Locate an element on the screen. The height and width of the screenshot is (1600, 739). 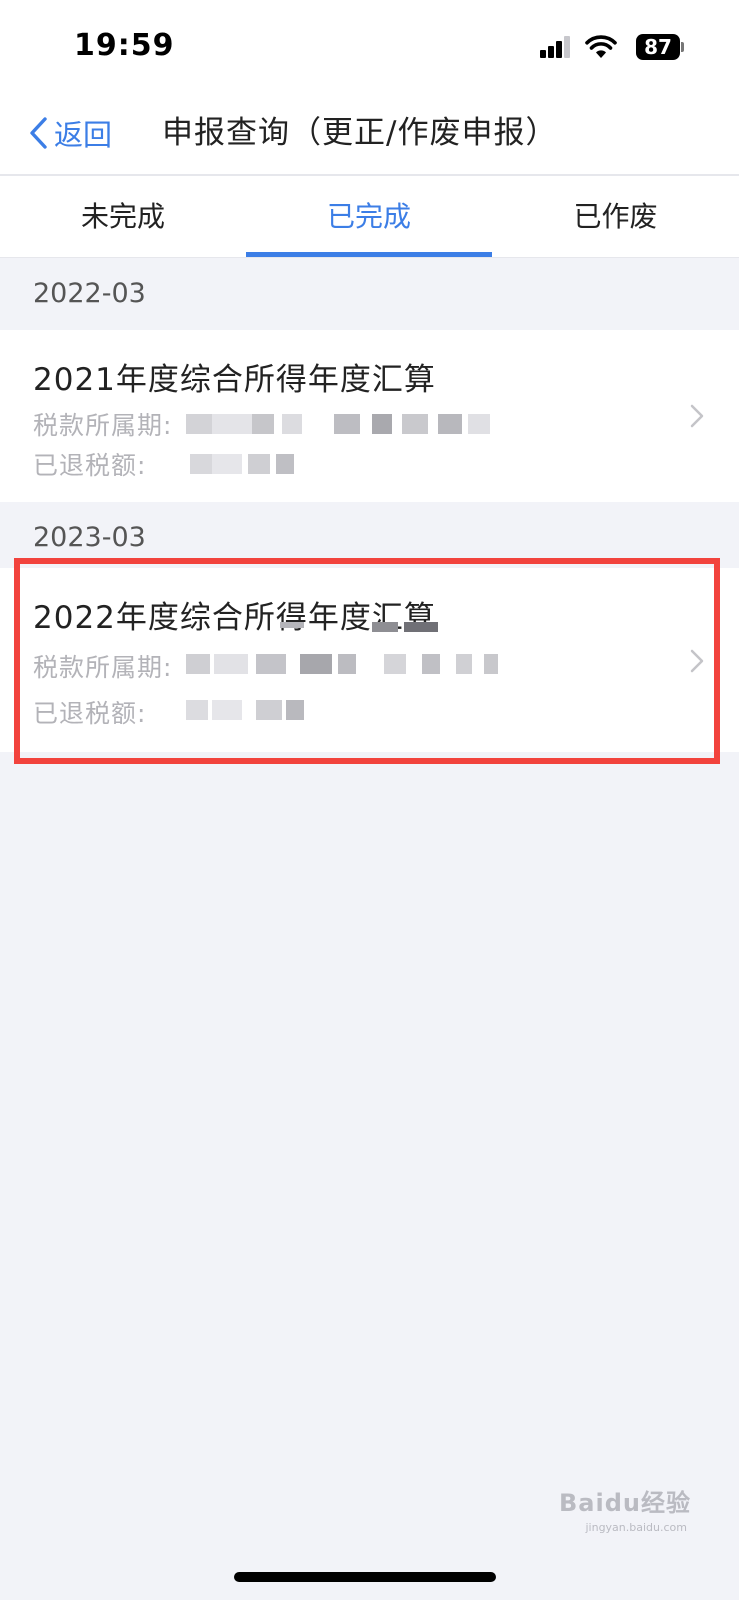
battery-level: 87 is located at coordinates (658, 47).